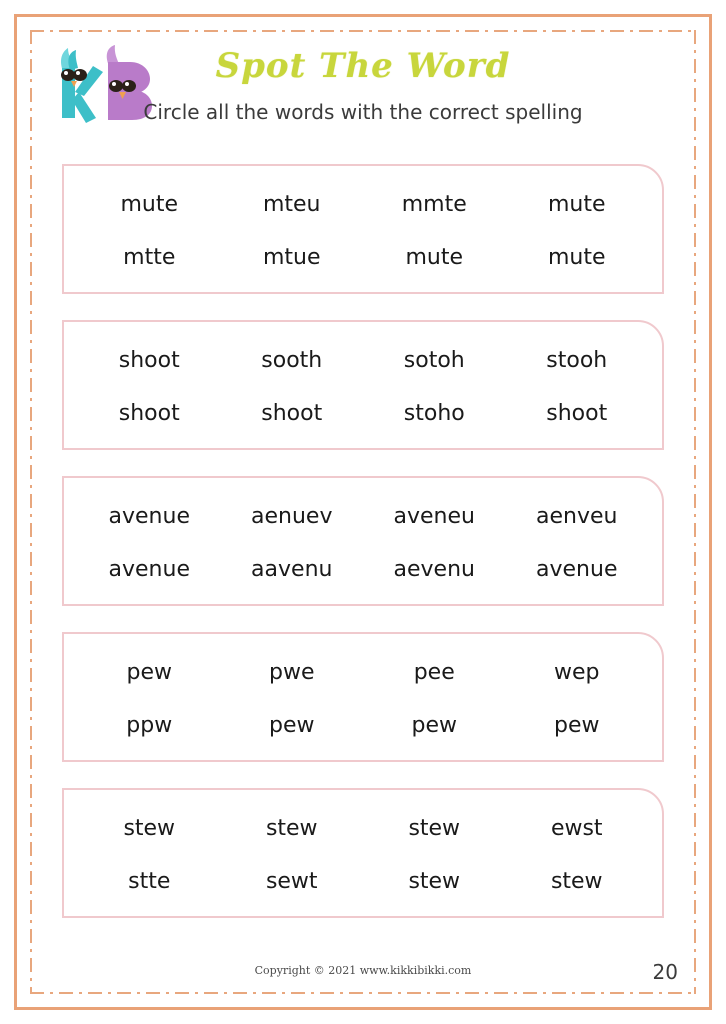 The image size is (726, 1024). I want to click on word-box-1: mute mteu mmte mute mtte mtue mute mute, so click(363, 229).